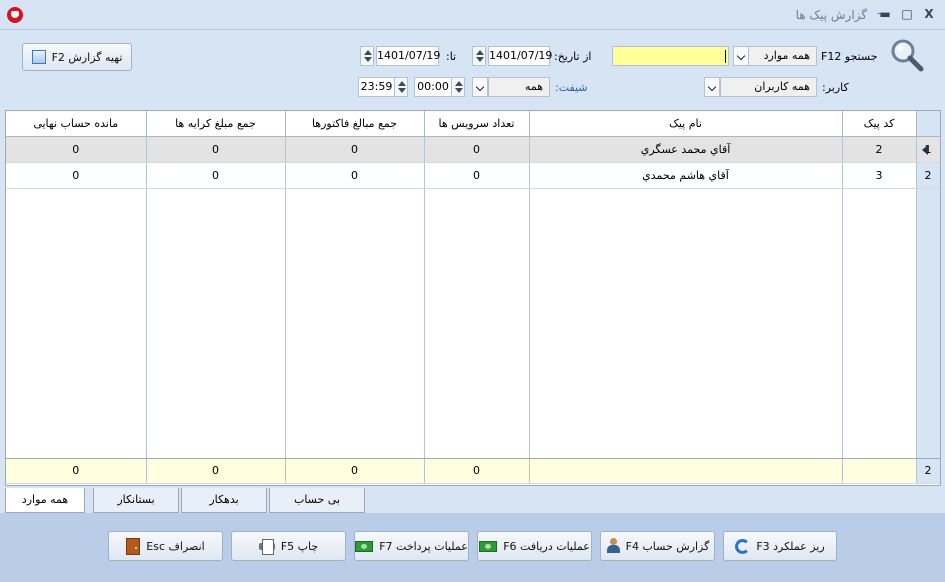  What do you see at coordinates (686, 471) in the screenshot?
I see `totals-cell-name` at bounding box center [686, 471].